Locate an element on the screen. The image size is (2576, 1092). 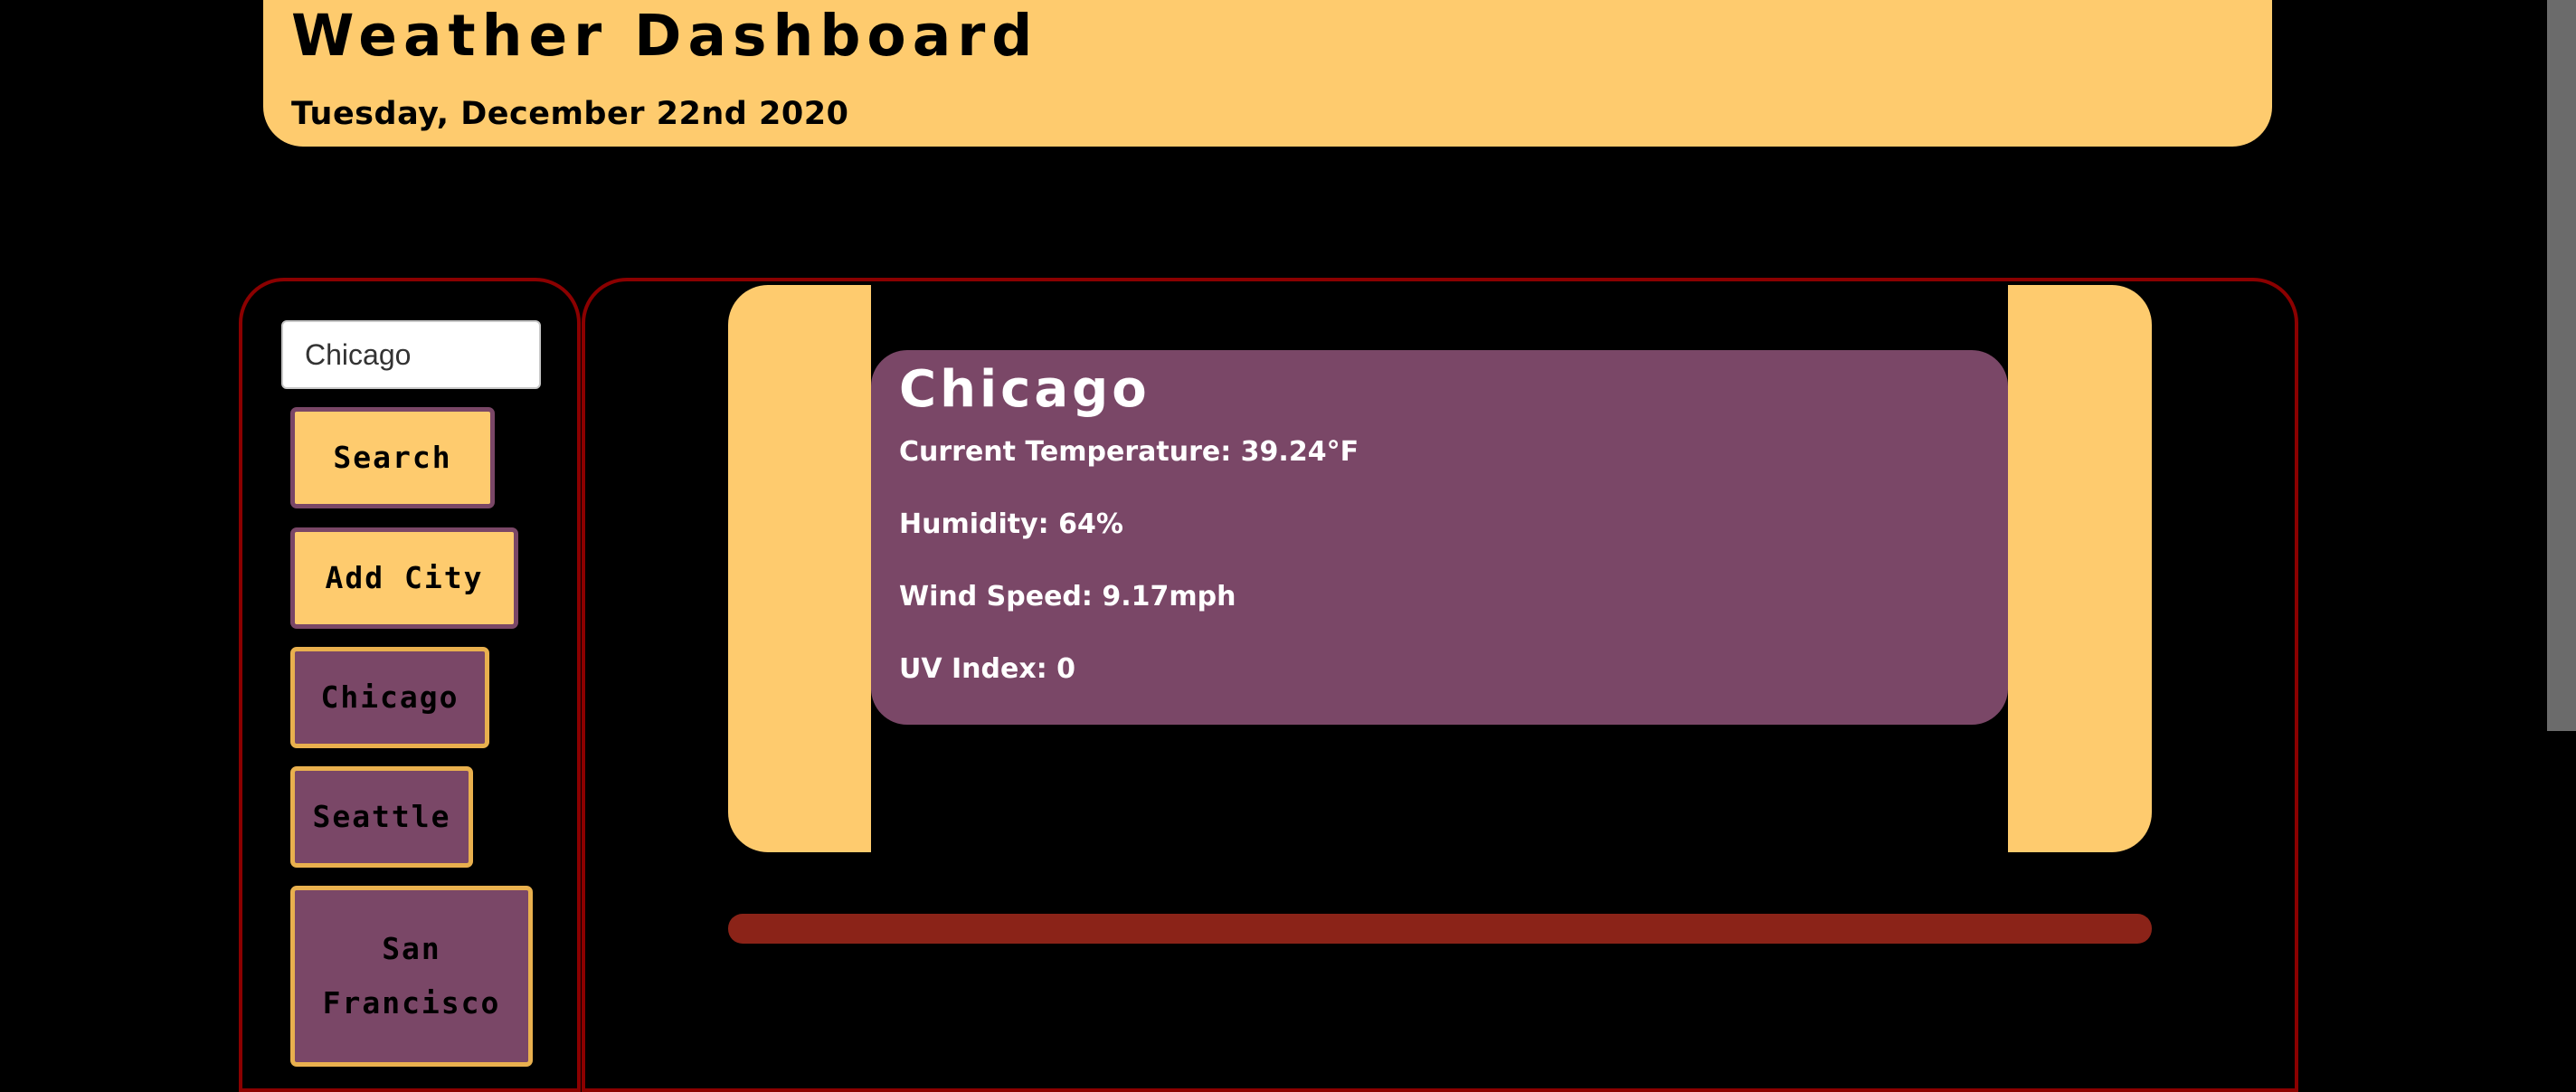
humidity-text: Humidity: 64% is located at coordinates (1011, 524).